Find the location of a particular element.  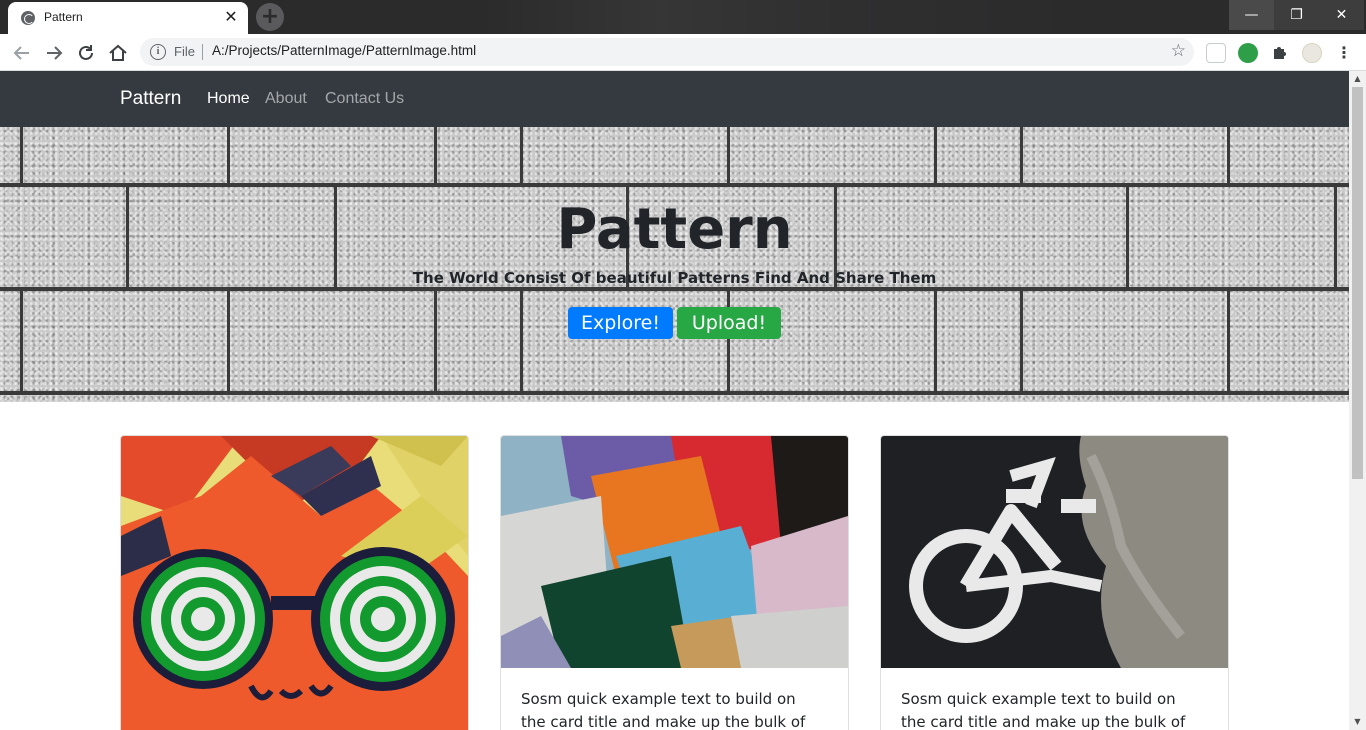

shield-extension-icon is located at coordinates (1248, 53).